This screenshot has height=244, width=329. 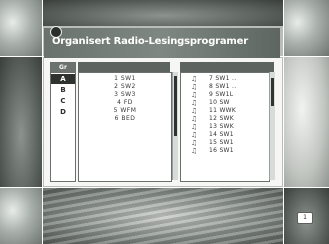 I want to click on channel-row: 1 SW1, so click(x=125, y=79).